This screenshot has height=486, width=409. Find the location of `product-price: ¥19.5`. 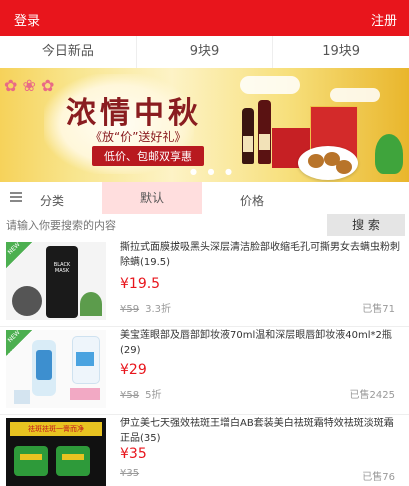

product-price: ¥19.5 is located at coordinates (140, 284).